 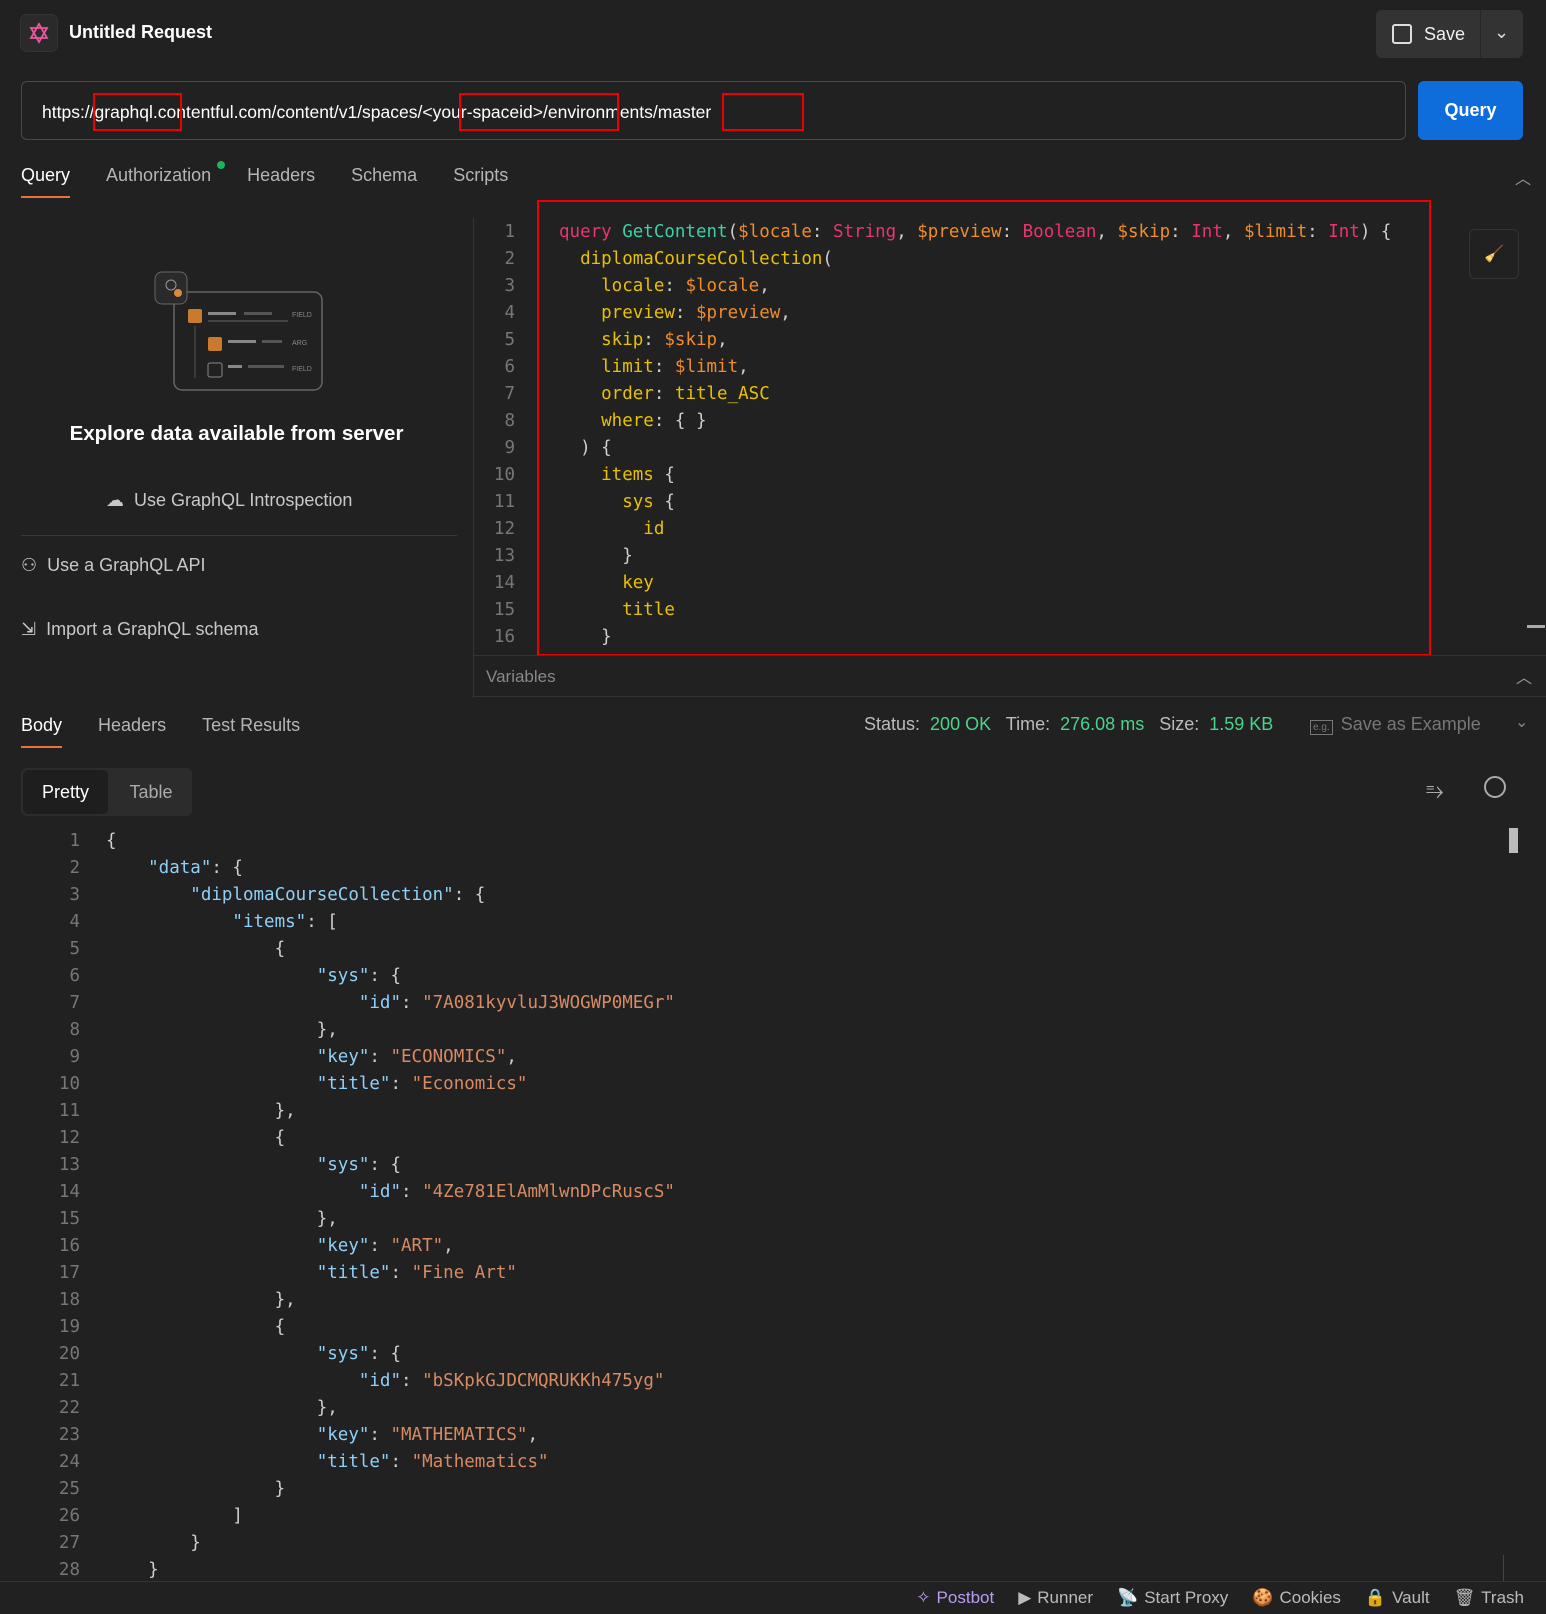 I want to click on code-token: "data", so click(x=159, y=868).